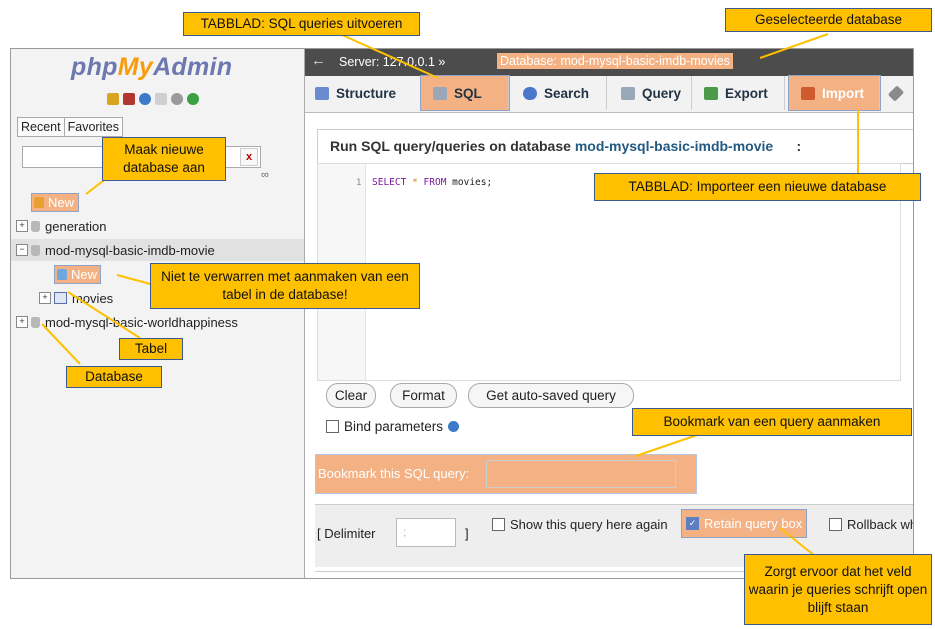 This screenshot has height=629, width=935. I want to click on arrow-database, so click(61, 344).